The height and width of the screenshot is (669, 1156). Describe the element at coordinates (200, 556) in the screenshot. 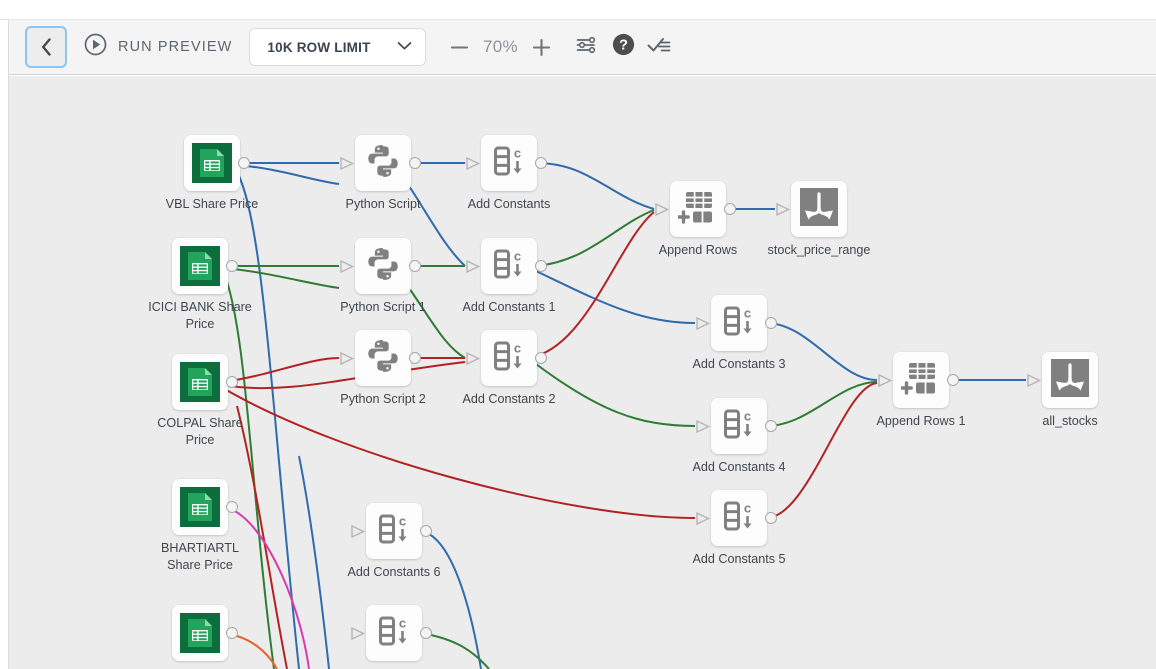

I see `node-label: BHARTIARTL Share Price` at that location.